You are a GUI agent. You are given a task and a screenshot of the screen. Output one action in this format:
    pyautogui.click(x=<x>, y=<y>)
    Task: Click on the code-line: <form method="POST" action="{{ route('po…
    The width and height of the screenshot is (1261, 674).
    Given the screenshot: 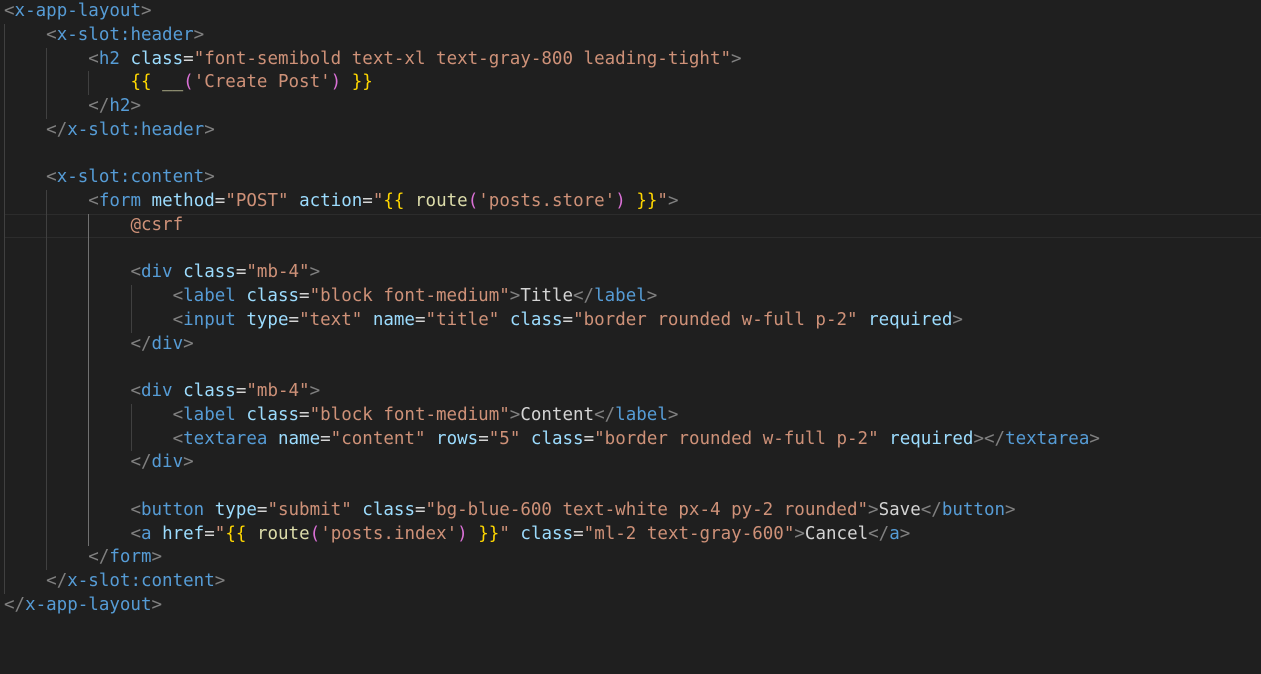 What is the action you would take?
    pyautogui.click(x=632, y=202)
    